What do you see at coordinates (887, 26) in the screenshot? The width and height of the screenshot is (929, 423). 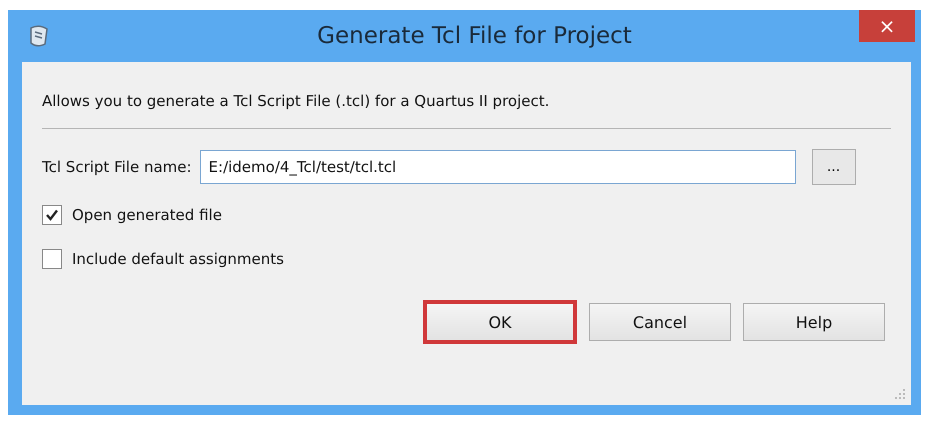 I see `close-button: ×` at bounding box center [887, 26].